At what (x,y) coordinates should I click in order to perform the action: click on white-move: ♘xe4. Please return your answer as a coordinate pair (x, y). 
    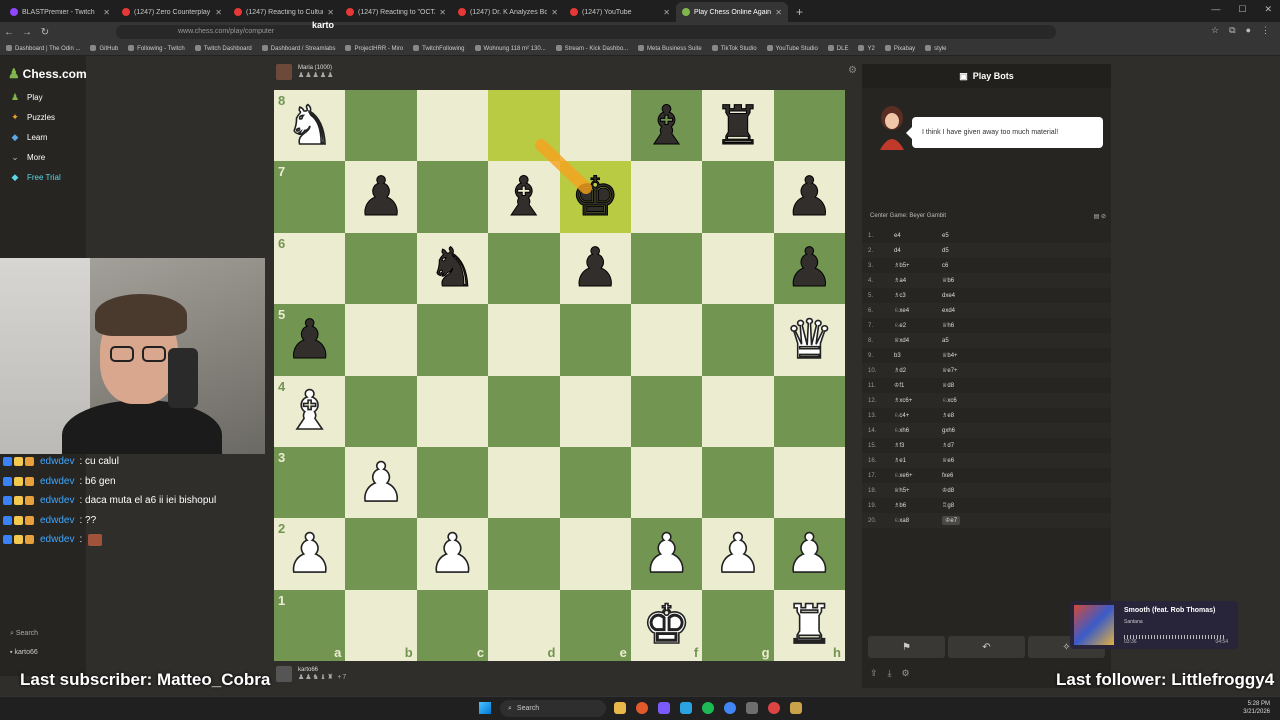
    Looking at the image, I should click on (918, 310).